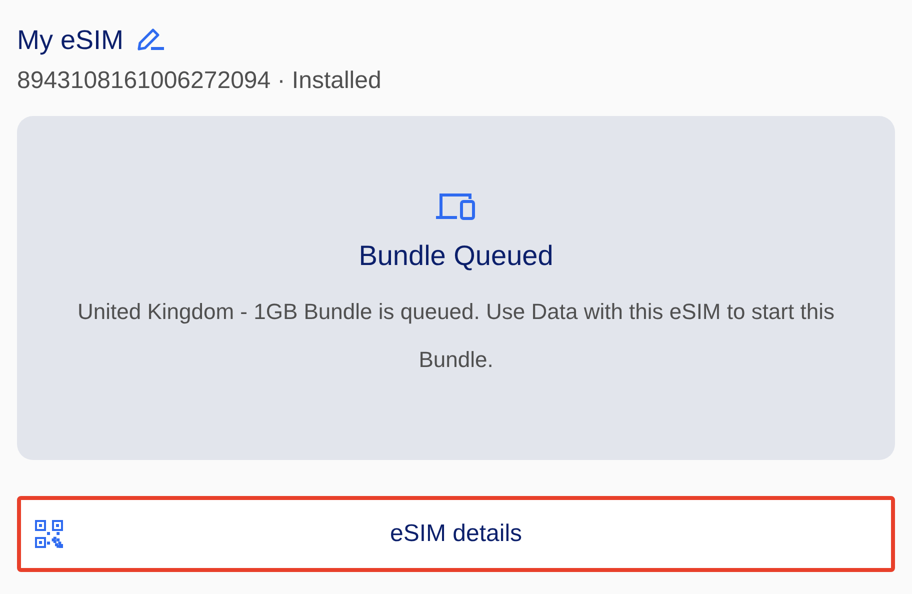  What do you see at coordinates (456, 256) in the screenshot?
I see `card-title: Bundle Queued` at bounding box center [456, 256].